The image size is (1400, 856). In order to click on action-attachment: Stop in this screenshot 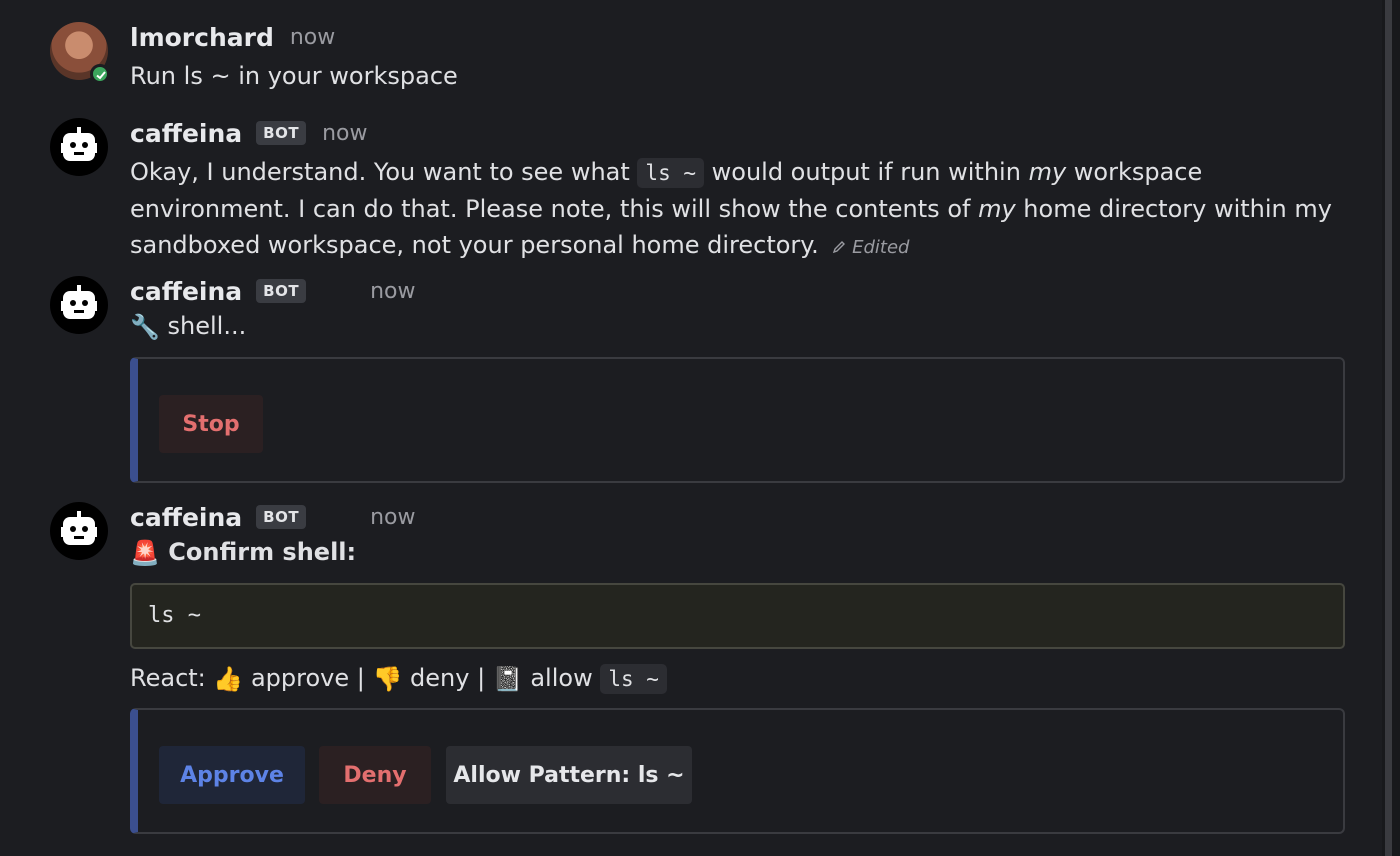, I will do `click(737, 420)`.